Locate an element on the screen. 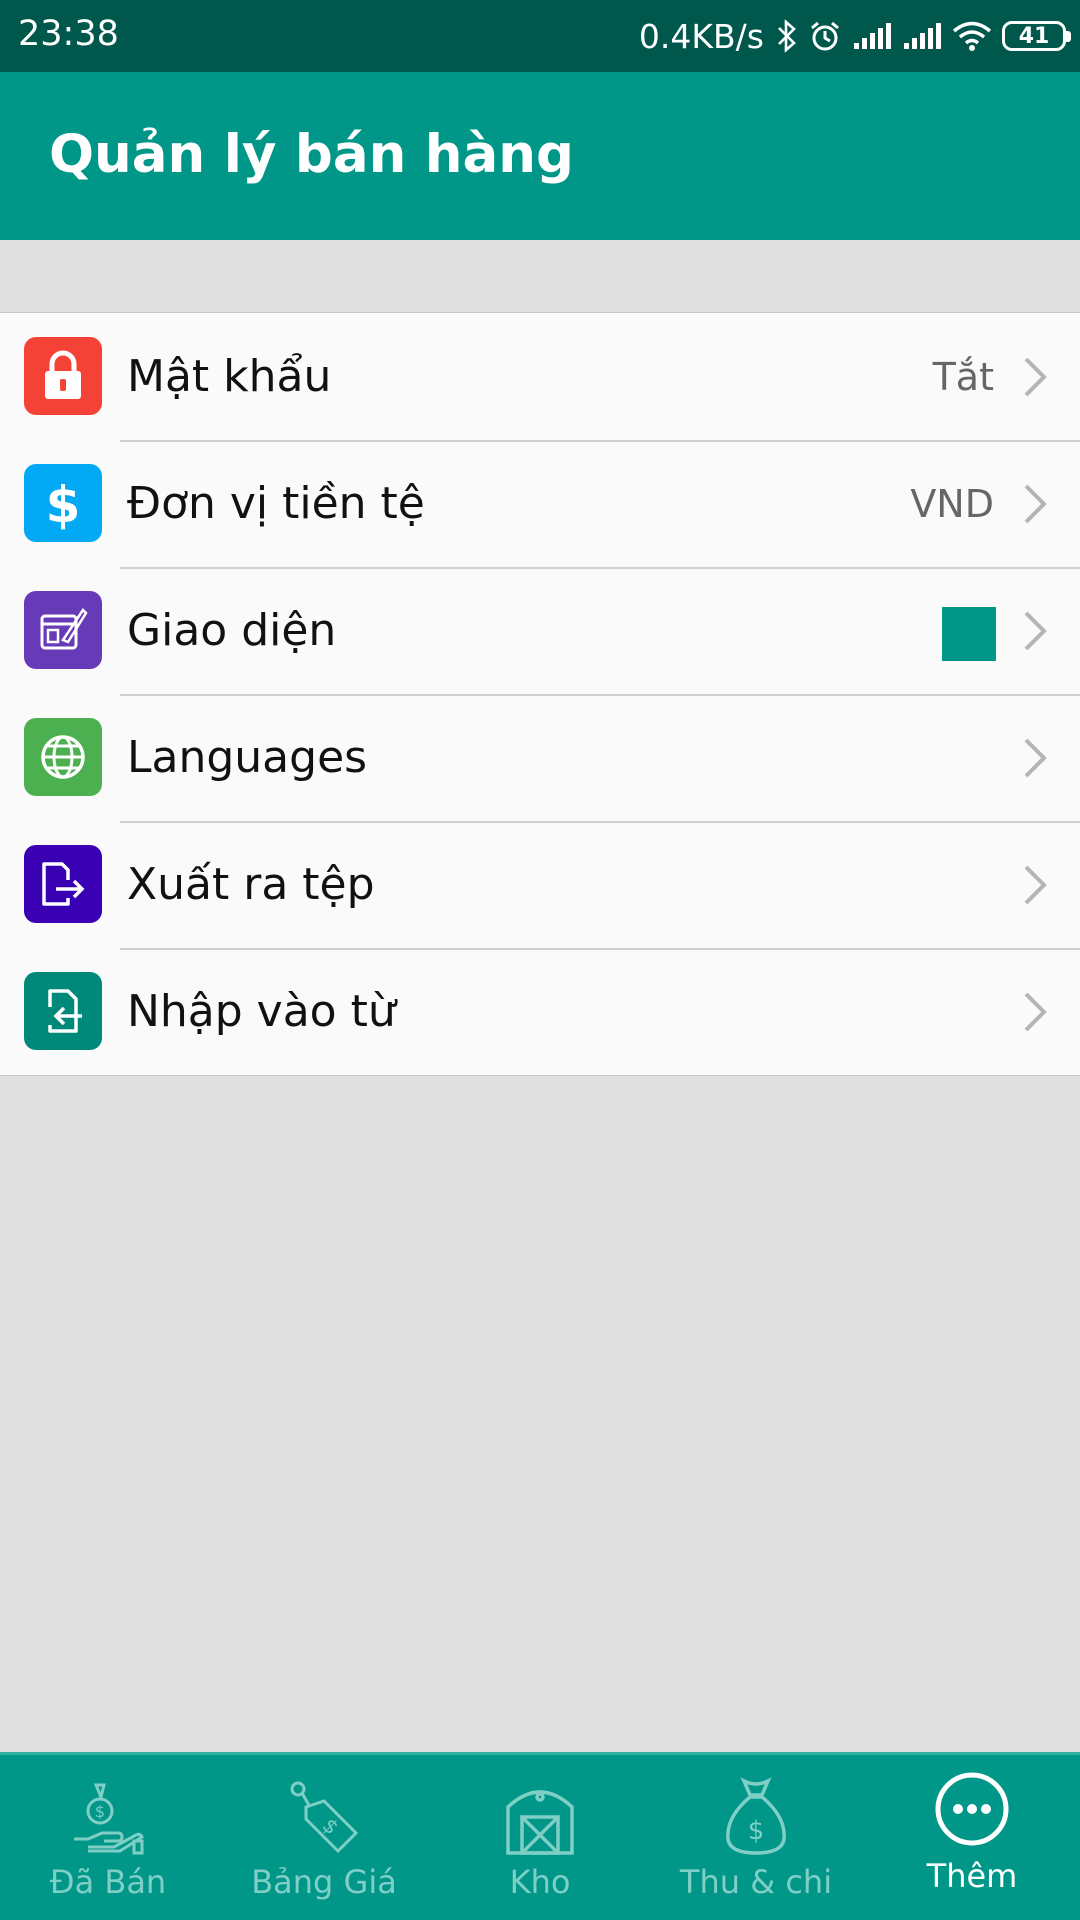  app-bar: Quản lý bán hàng is located at coordinates (540, 156).